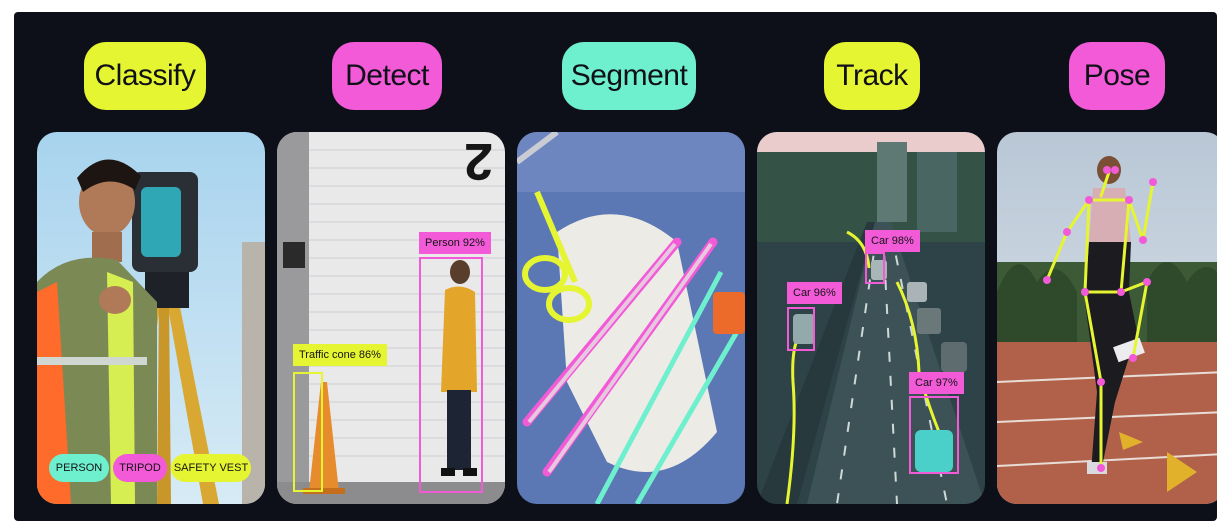  I want to click on cone-bounding-box, so click(308, 432).